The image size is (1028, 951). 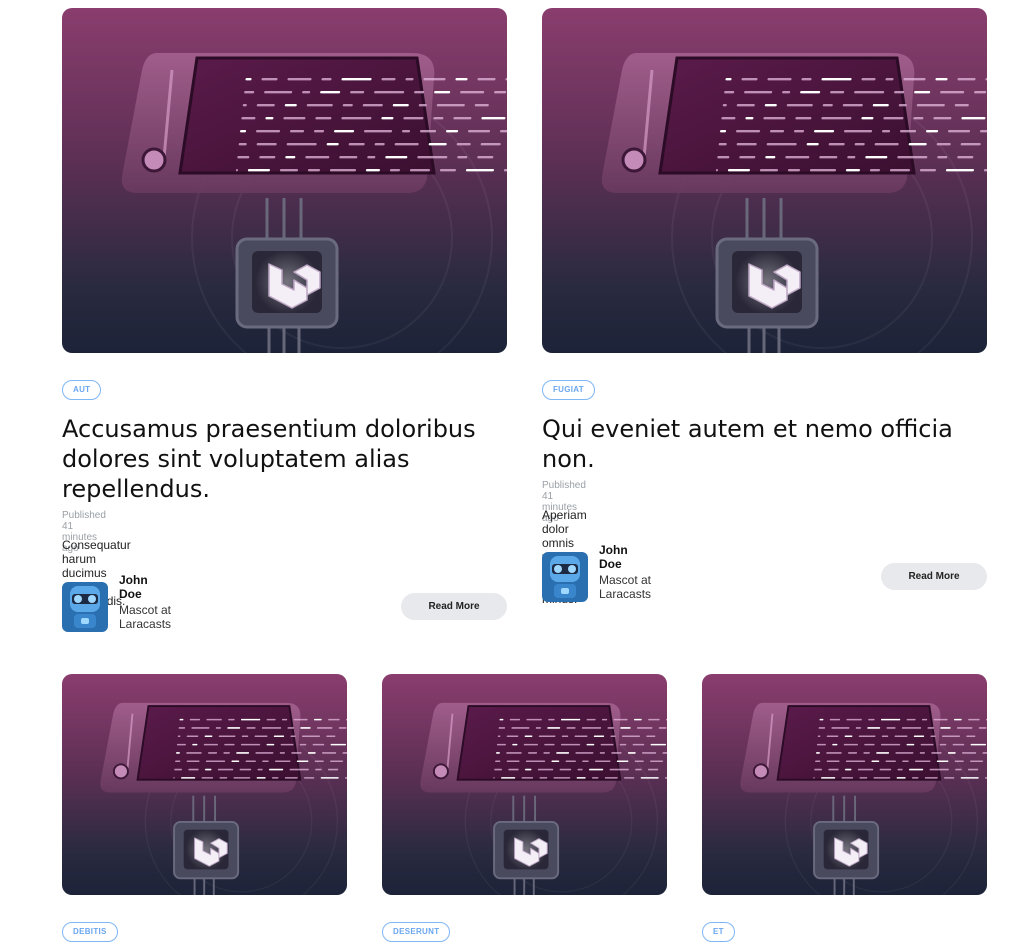 What do you see at coordinates (82, 390) in the screenshot?
I see `post-category-tag: AUT` at bounding box center [82, 390].